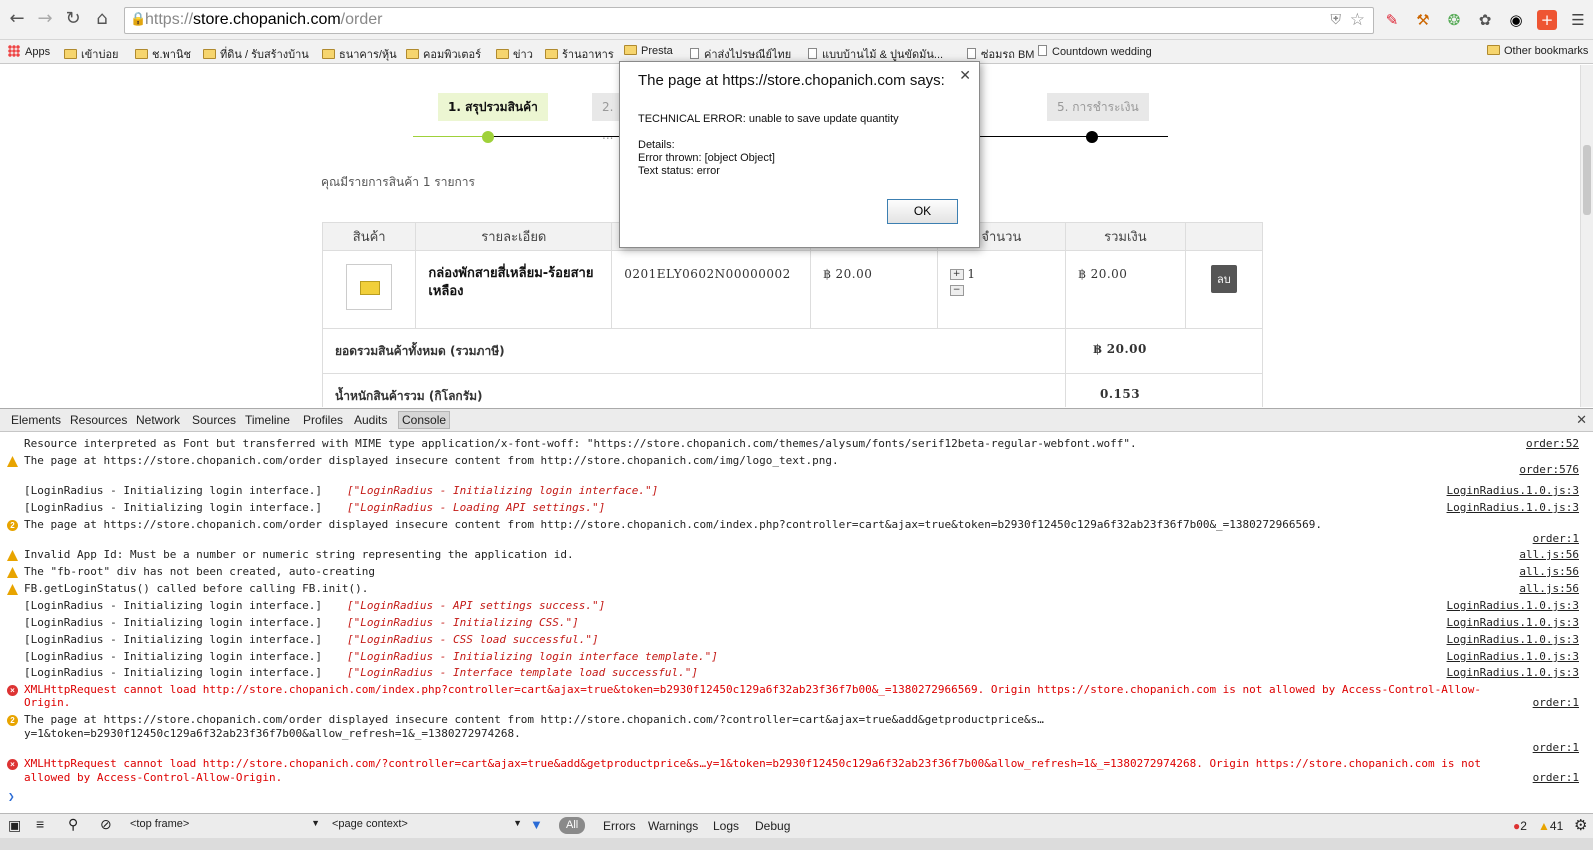  What do you see at coordinates (1224, 236) in the screenshot?
I see `col-header-action` at bounding box center [1224, 236].